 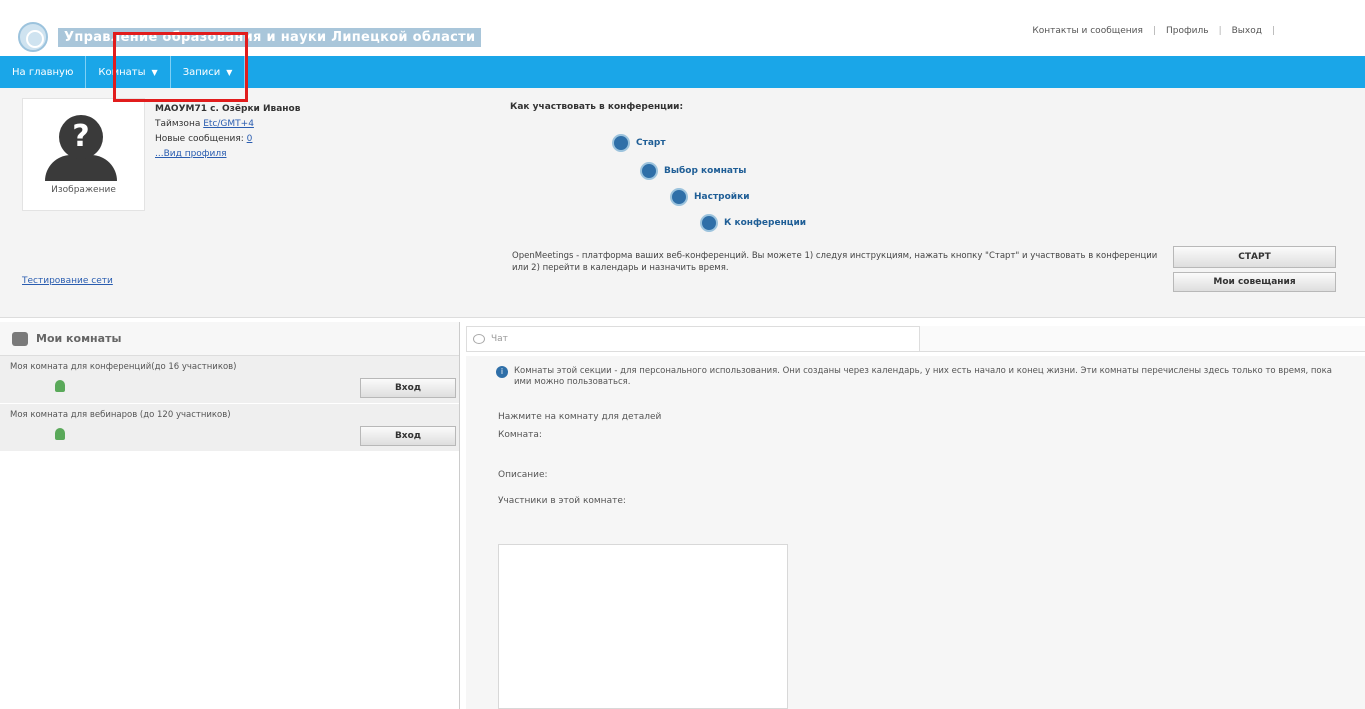 I want to click on chat-strip, so click(x=1142, y=339).